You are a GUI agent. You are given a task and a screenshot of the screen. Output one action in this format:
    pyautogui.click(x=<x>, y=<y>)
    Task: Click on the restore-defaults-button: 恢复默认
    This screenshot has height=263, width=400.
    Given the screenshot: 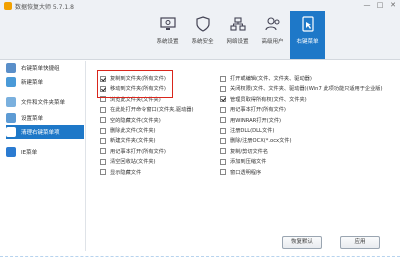 What is the action you would take?
    pyautogui.click(x=302, y=242)
    